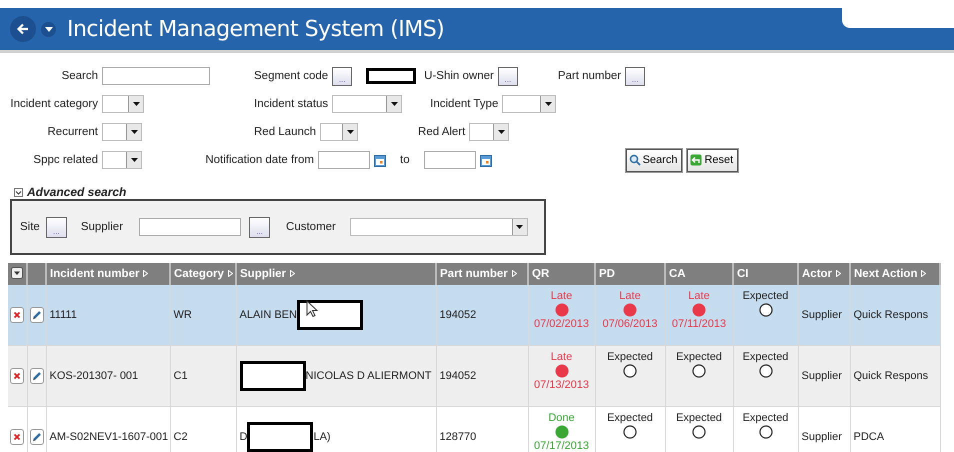 The image size is (954, 452). What do you see at coordinates (203, 274) in the screenshot?
I see `column-header: Category` at bounding box center [203, 274].